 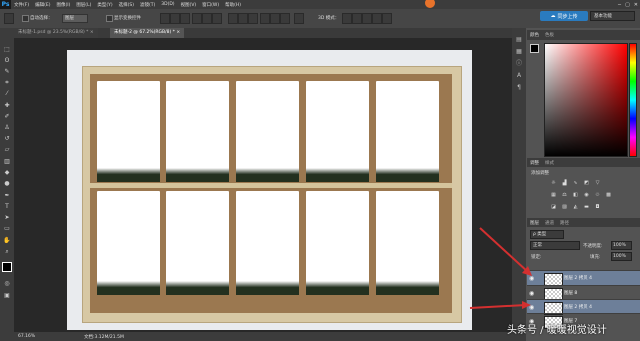 I want to click on watermark-text: 头条号 / 暖暖视觉设计, so click(x=557, y=330).